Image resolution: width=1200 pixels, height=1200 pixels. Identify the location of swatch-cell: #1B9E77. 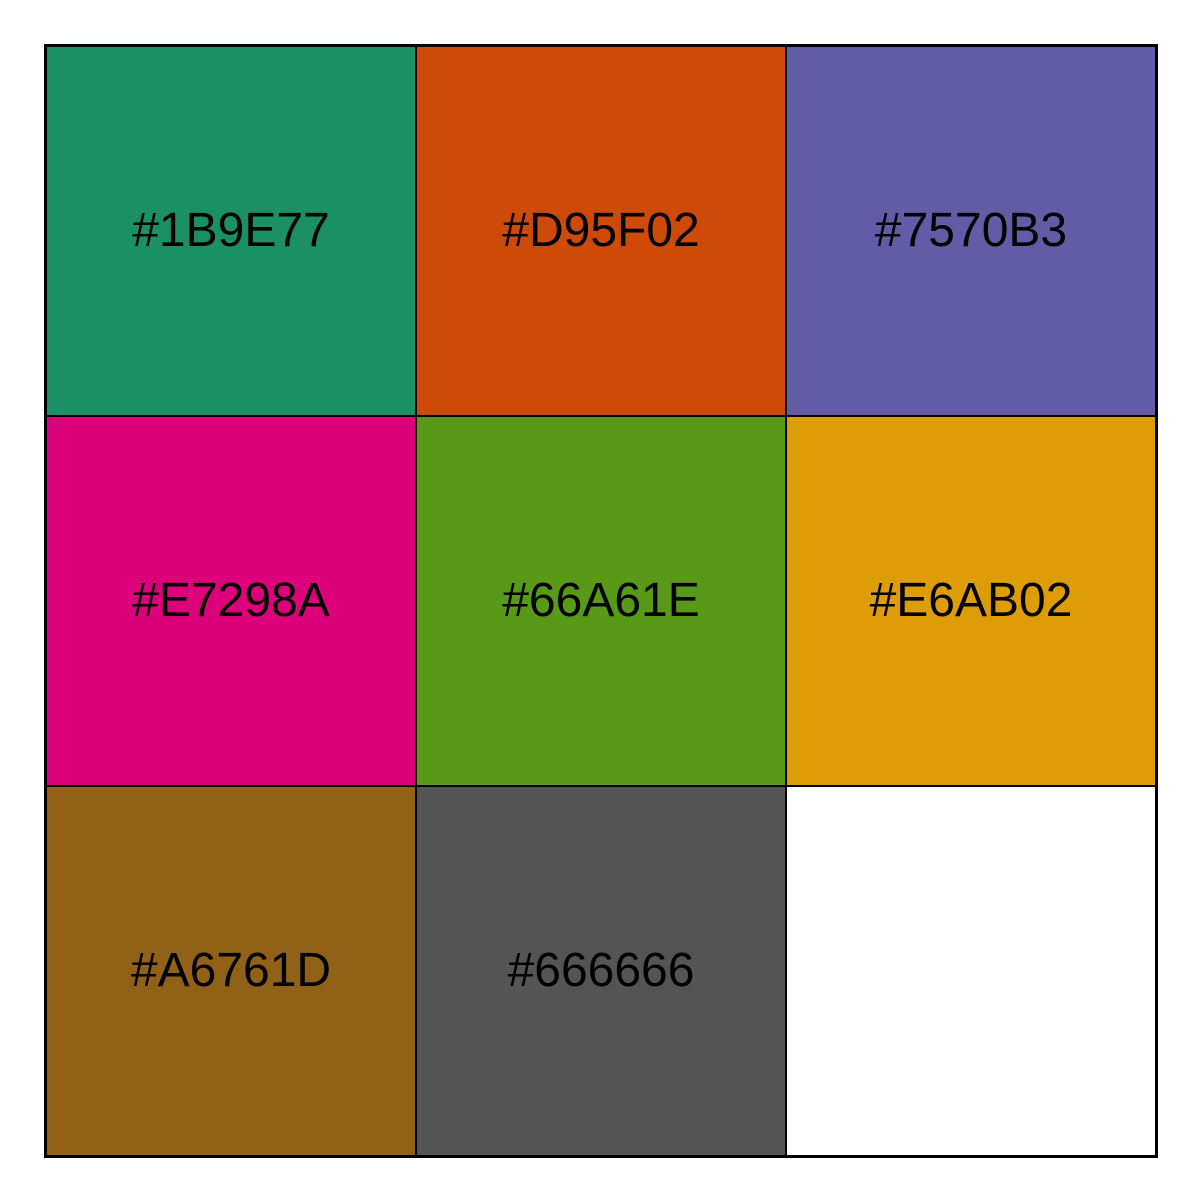
(231, 231).